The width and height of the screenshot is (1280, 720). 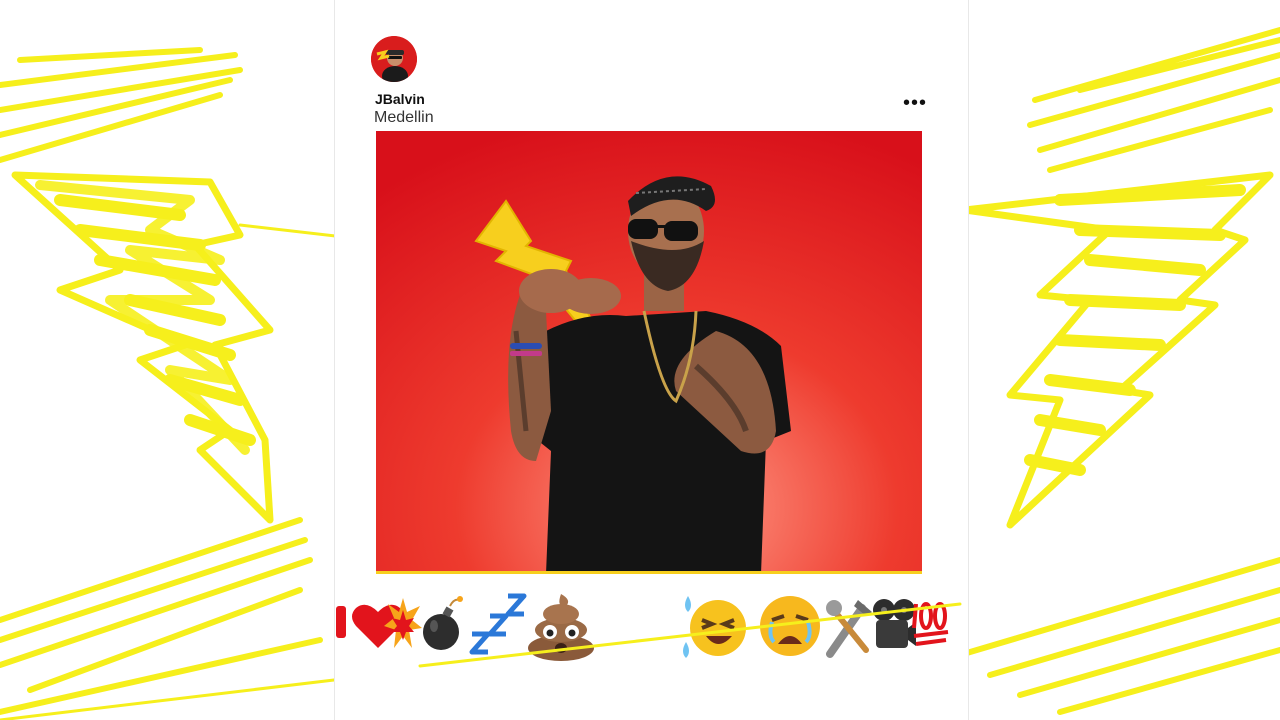 I want to click on post-location: Medellin, so click(x=404, y=118).